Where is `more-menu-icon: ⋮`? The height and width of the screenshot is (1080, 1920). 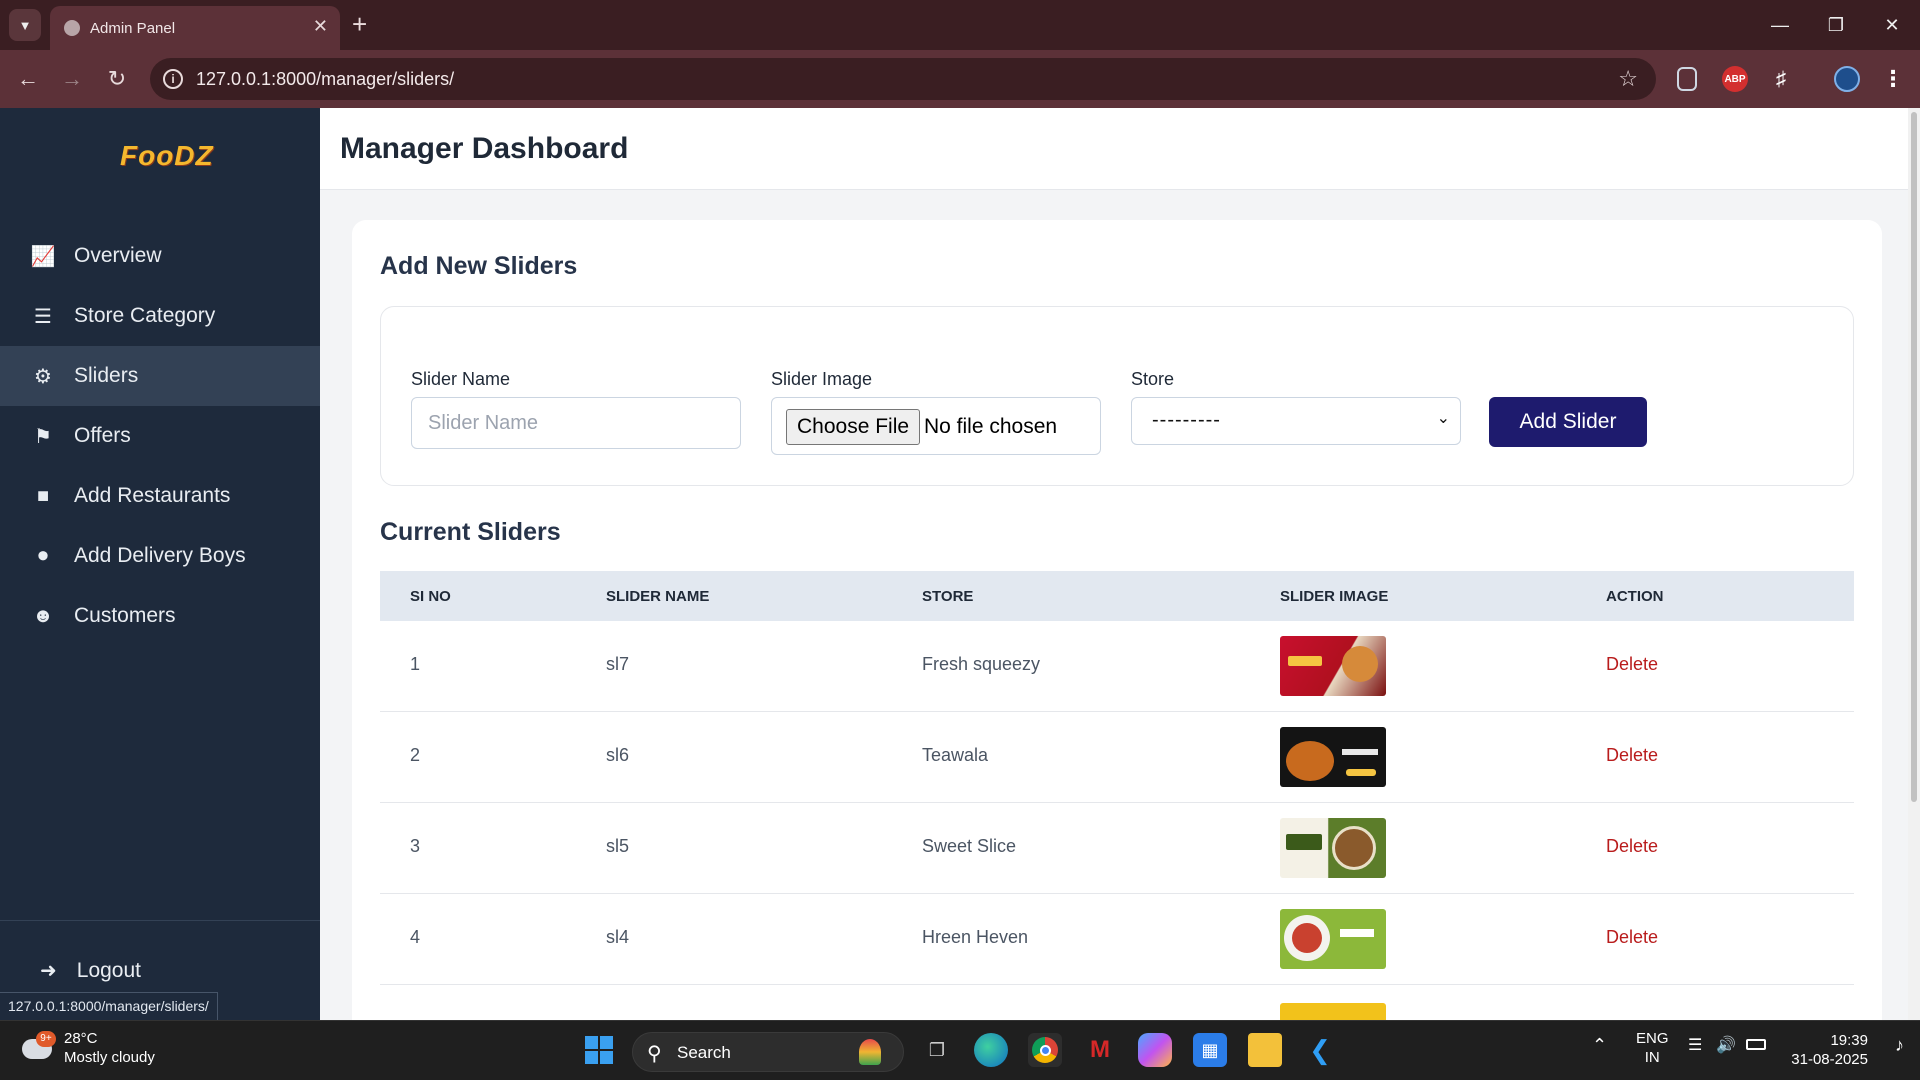 more-menu-icon: ⋮ is located at coordinates (1893, 79).